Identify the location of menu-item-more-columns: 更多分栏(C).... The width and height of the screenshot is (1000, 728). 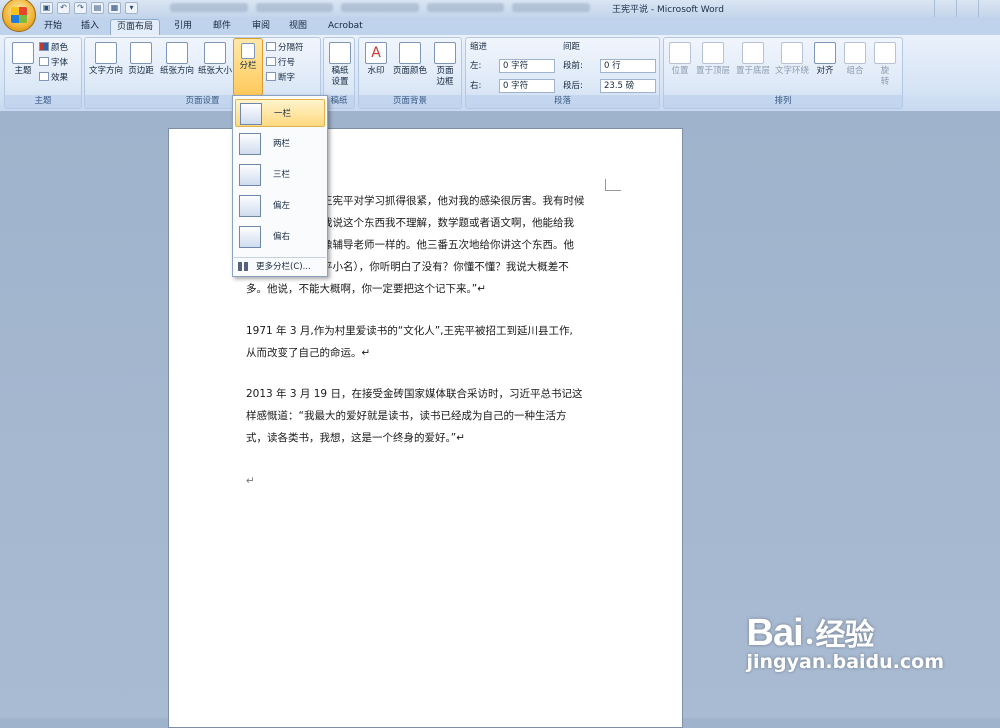
(280, 266).